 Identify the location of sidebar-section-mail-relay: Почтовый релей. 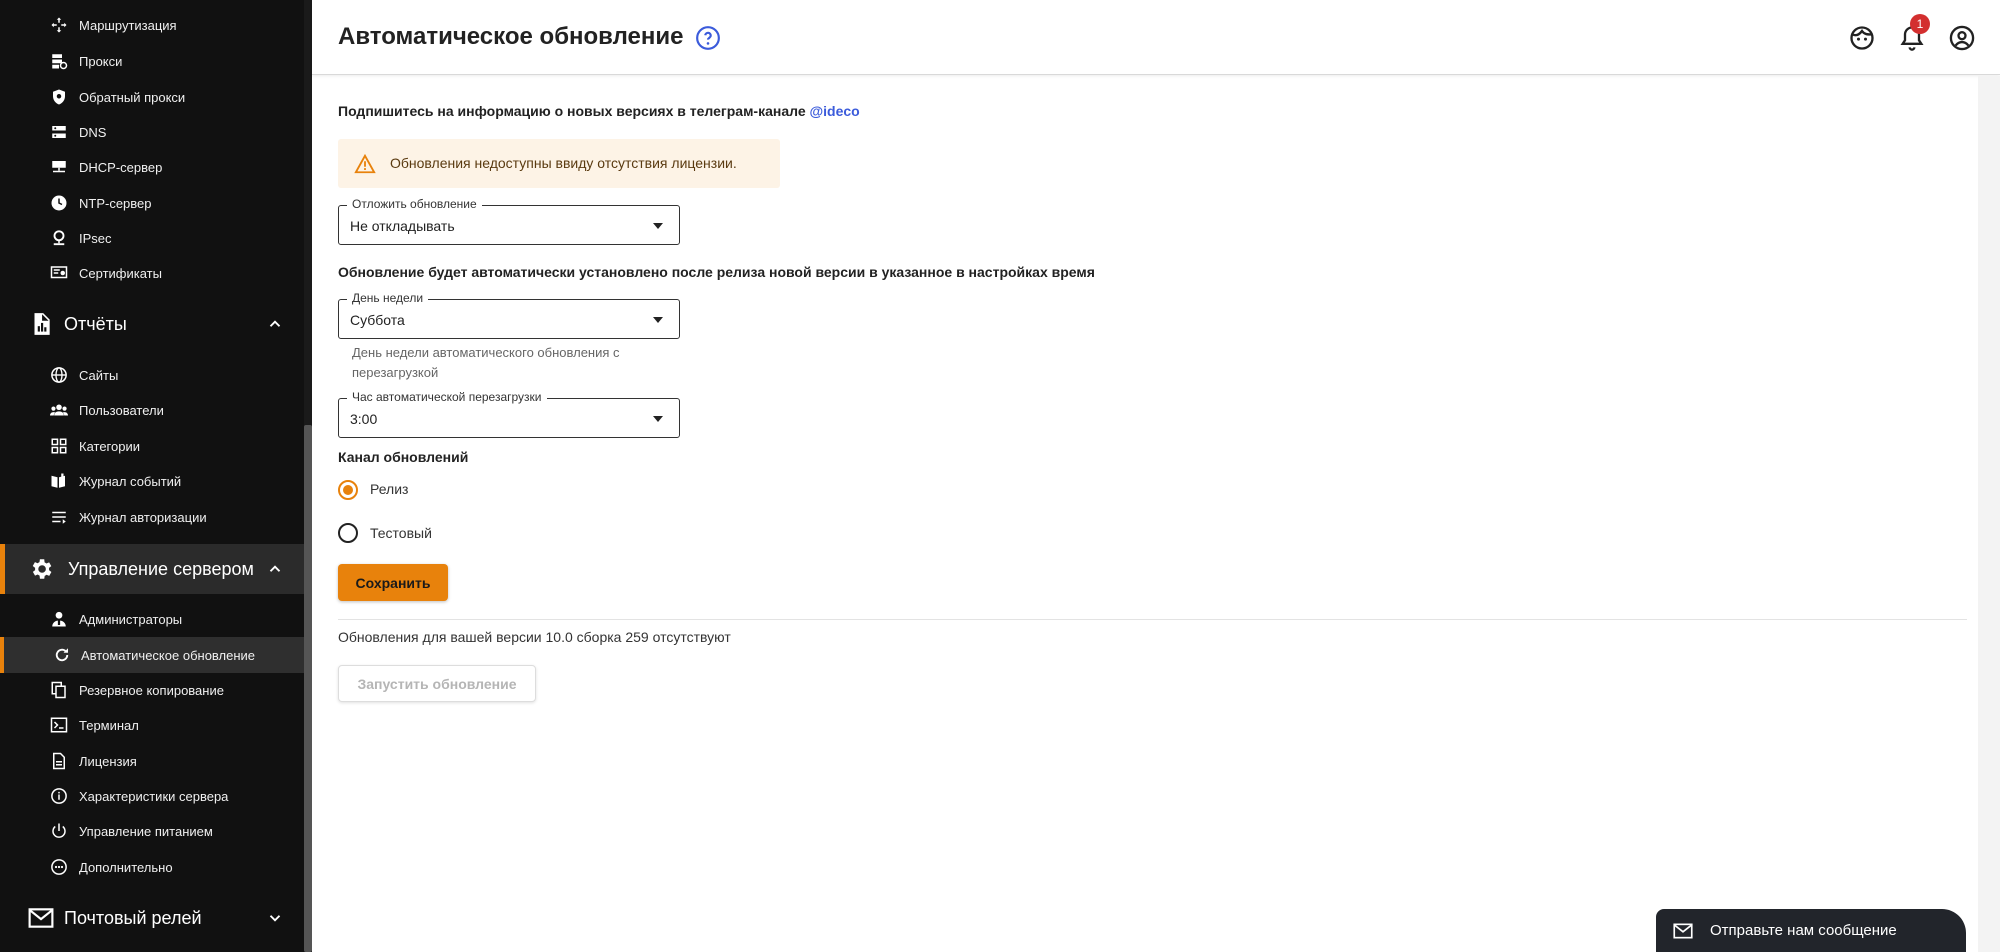
(152, 918).